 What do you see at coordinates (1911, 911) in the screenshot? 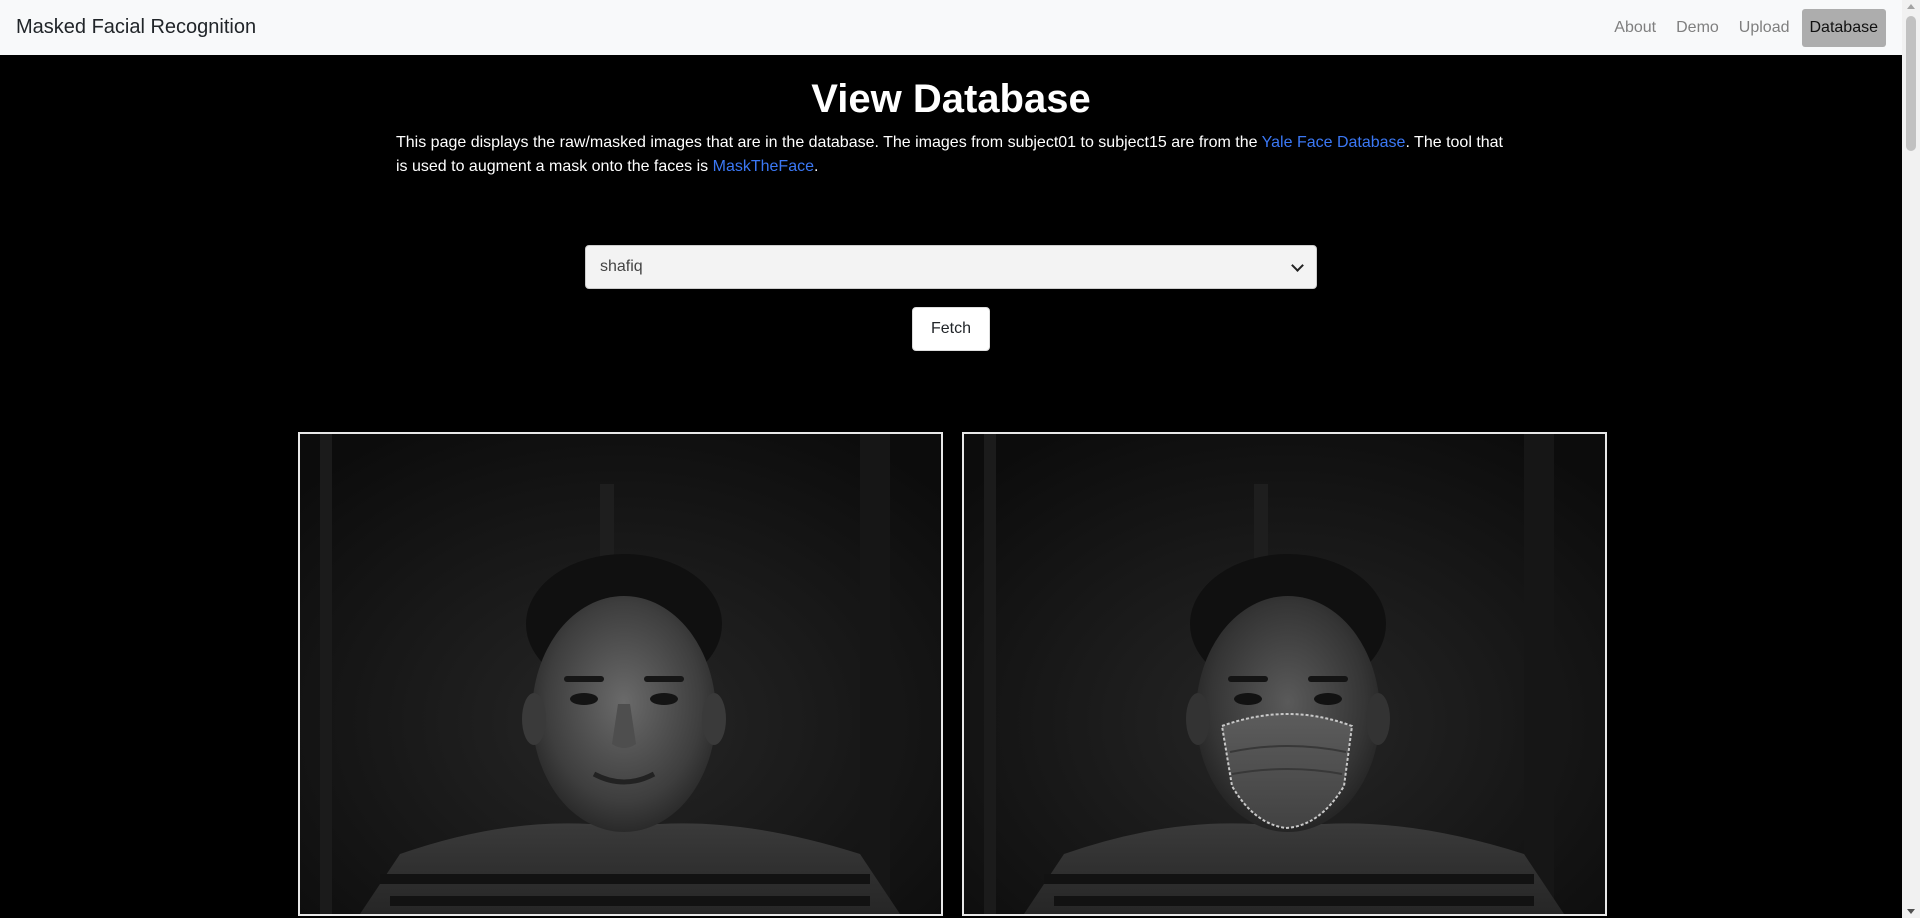
I see `scroll-down-icon` at bounding box center [1911, 911].